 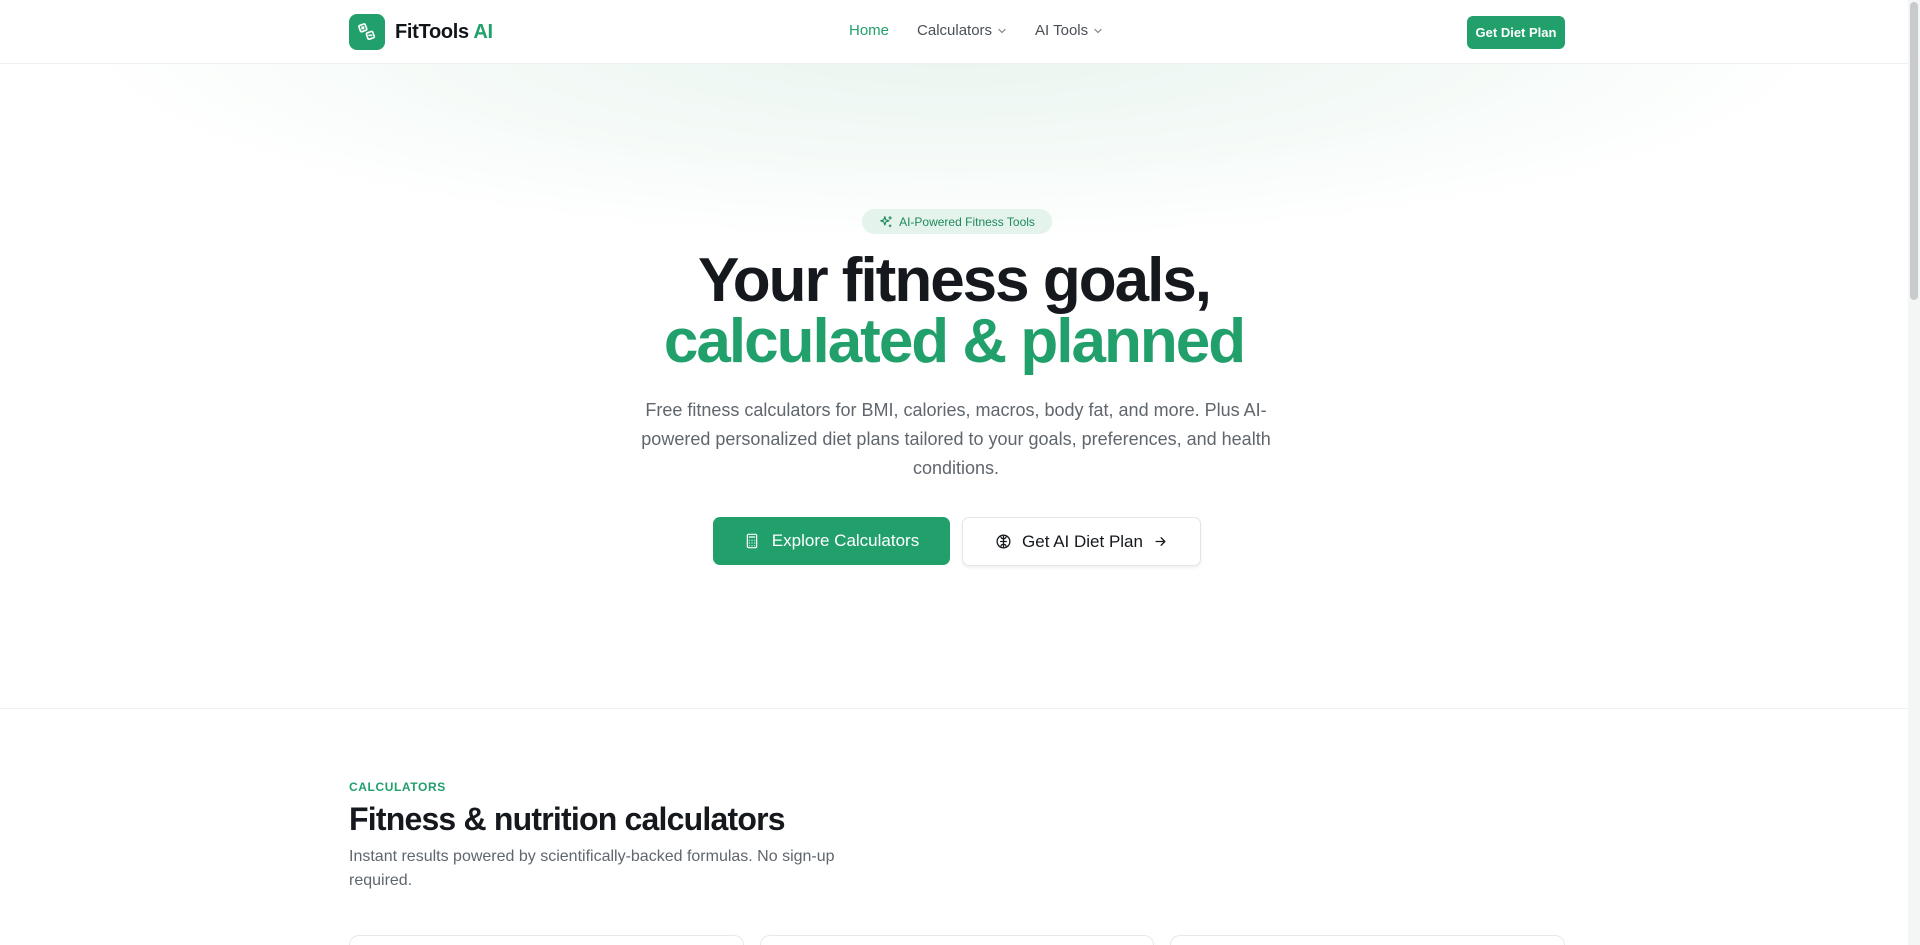 What do you see at coordinates (1914, 472) in the screenshot?
I see `page-scrollbar` at bounding box center [1914, 472].